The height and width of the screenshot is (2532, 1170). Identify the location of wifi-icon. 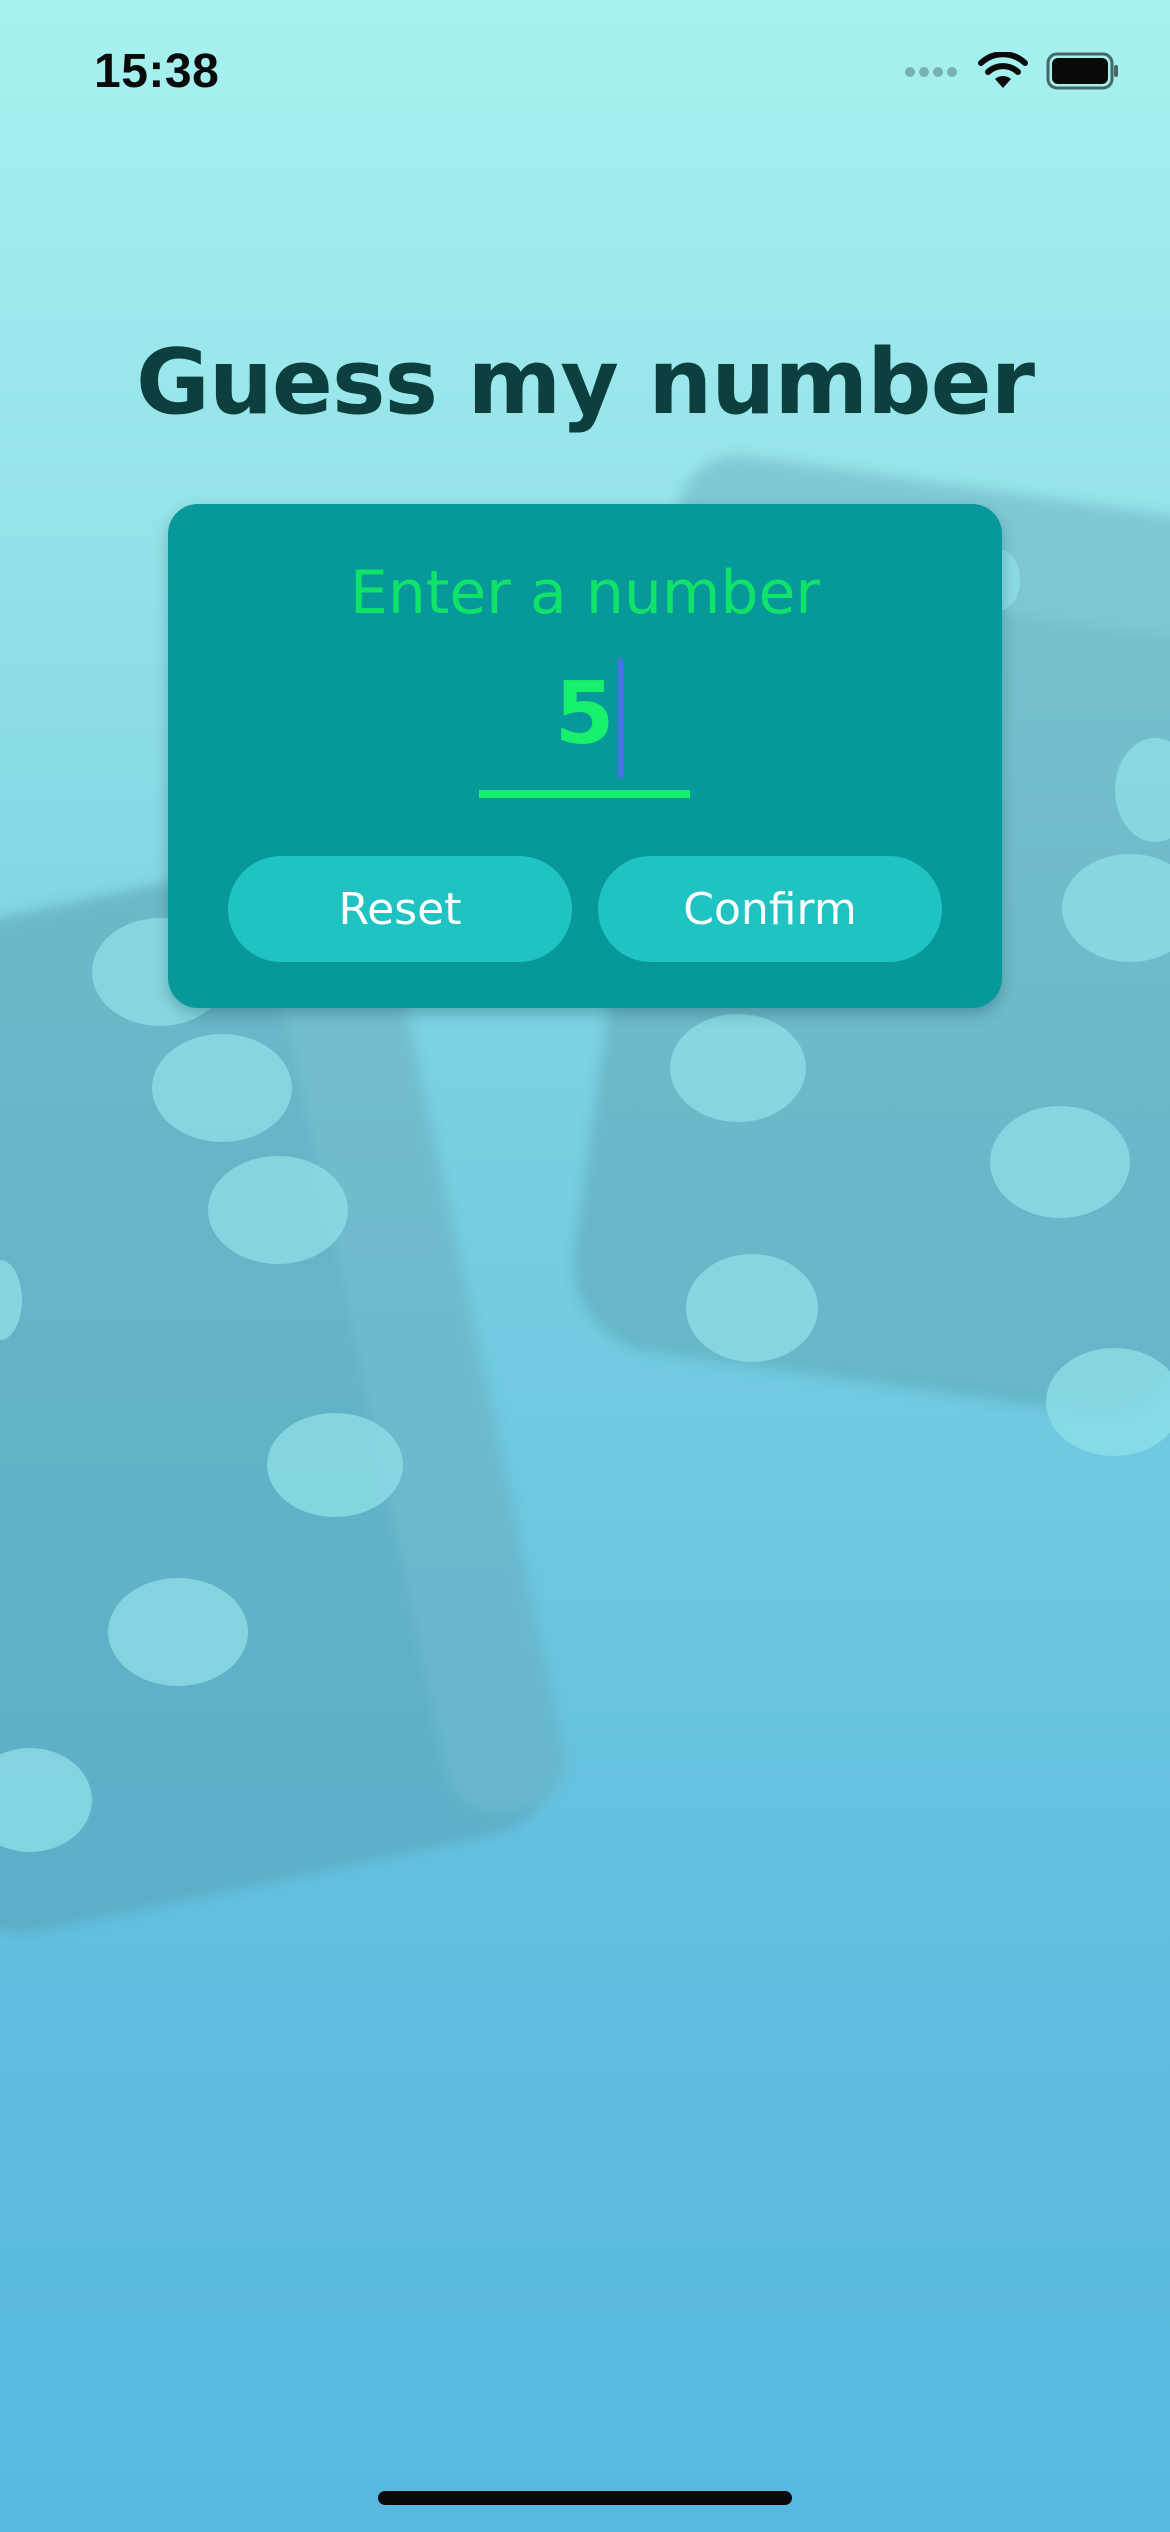
(1003, 72).